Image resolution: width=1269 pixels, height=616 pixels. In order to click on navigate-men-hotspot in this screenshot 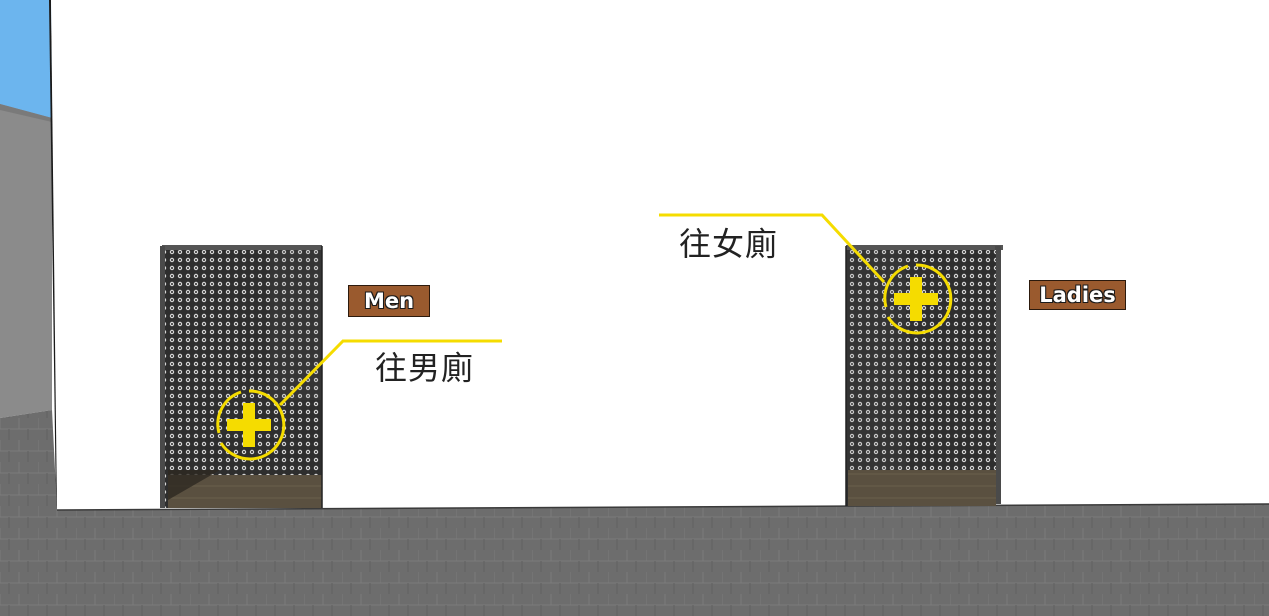, I will do `click(249, 425)`.